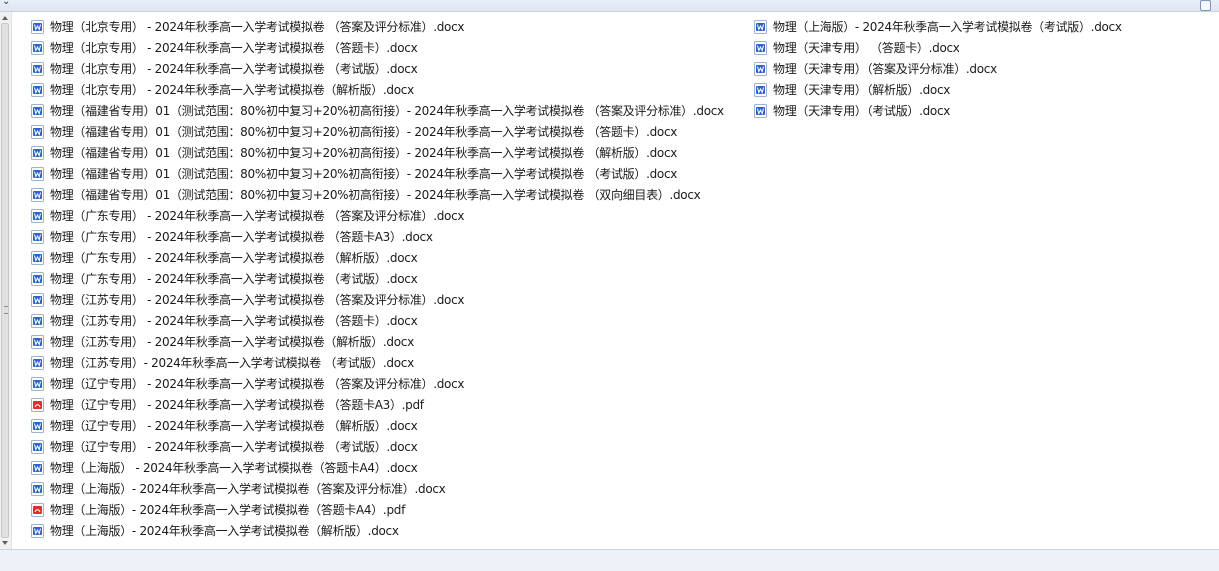 This screenshot has width=1219, height=571. I want to click on file-name: 物理（天津专用）（答案及评分标准）.docx, so click(885, 69).